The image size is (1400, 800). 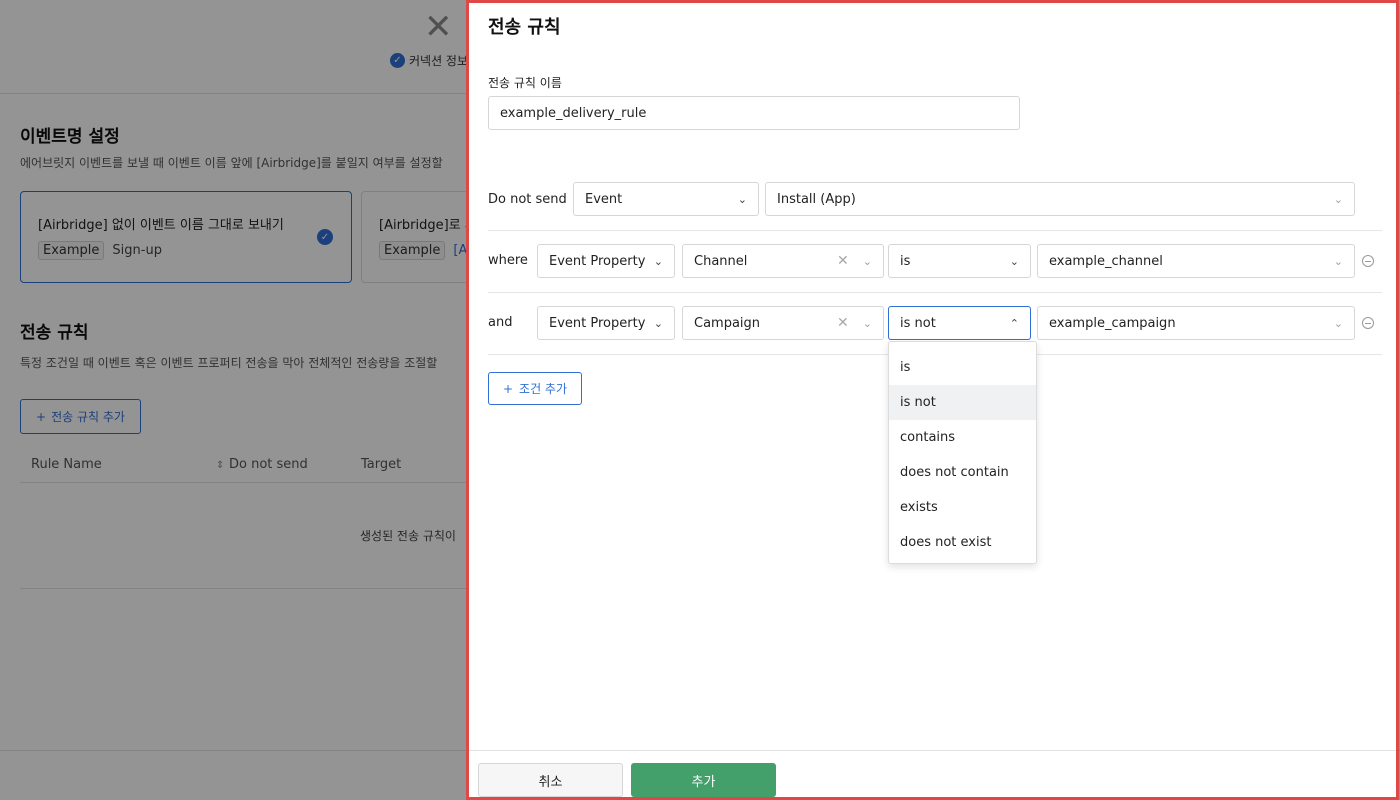 I want to click on operator-value: is not, so click(x=918, y=323).